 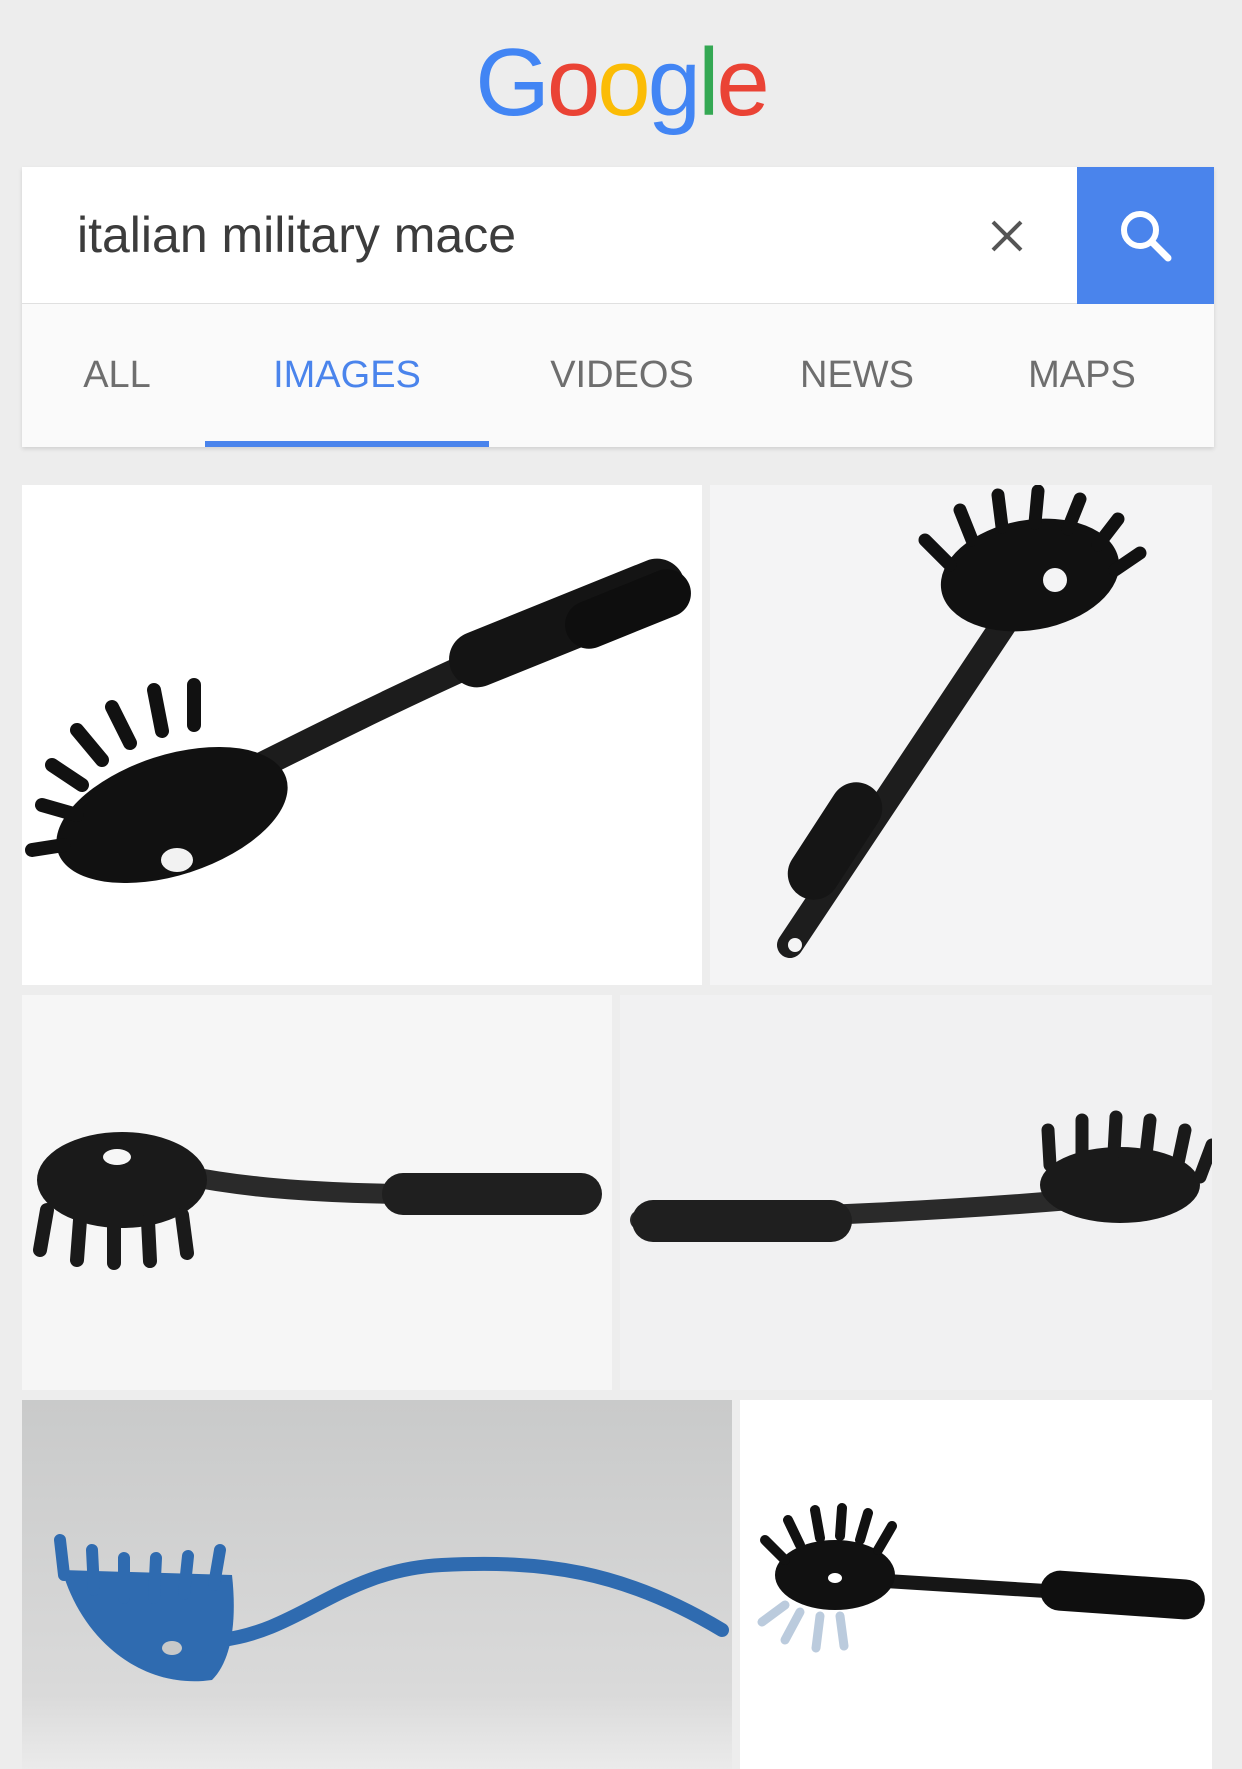 I want to click on logo-letter: l, so click(x=708, y=82).